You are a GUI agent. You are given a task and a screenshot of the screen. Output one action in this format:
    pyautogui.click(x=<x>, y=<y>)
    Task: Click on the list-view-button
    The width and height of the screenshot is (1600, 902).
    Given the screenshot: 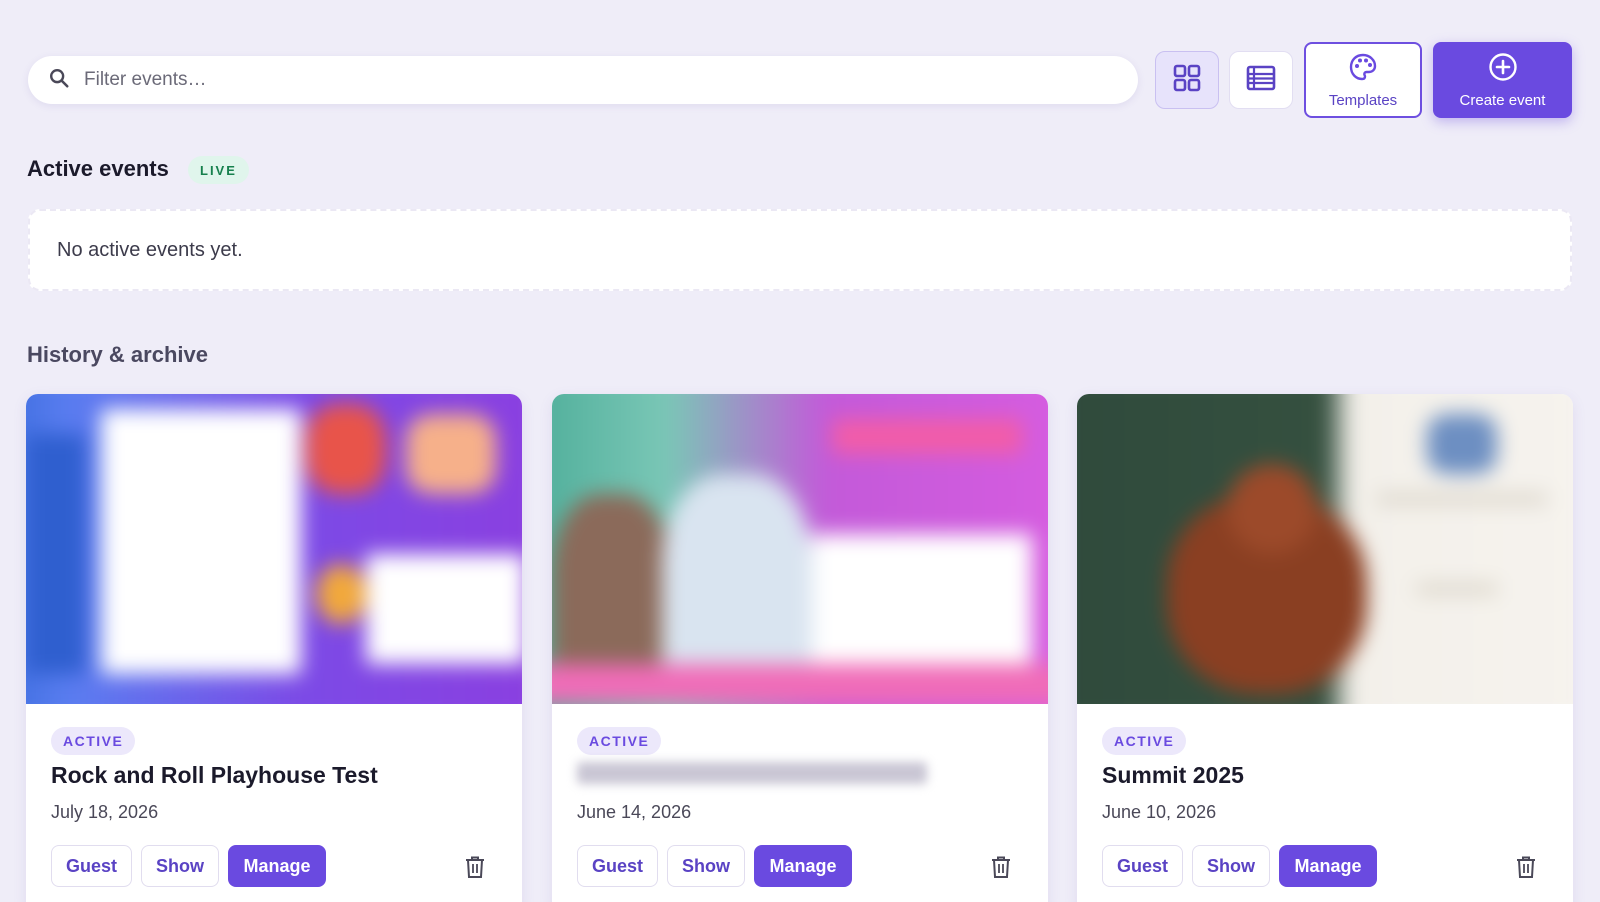 What is the action you would take?
    pyautogui.click(x=1261, y=80)
    